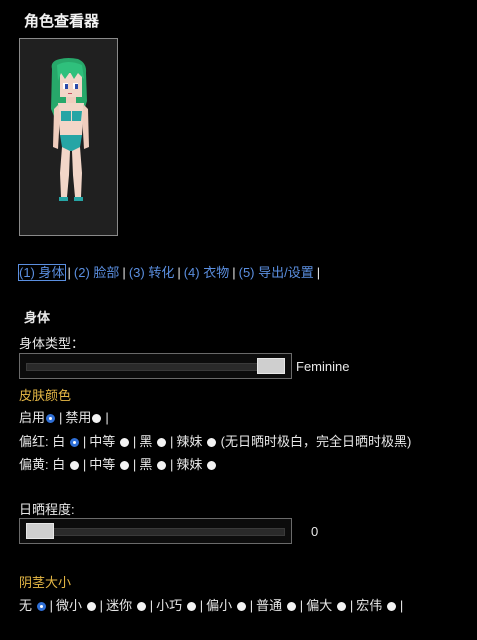  What do you see at coordinates (269, 605) in the screenshot?
I see `size-option-label: 普通` at bounding box center [269, 605].